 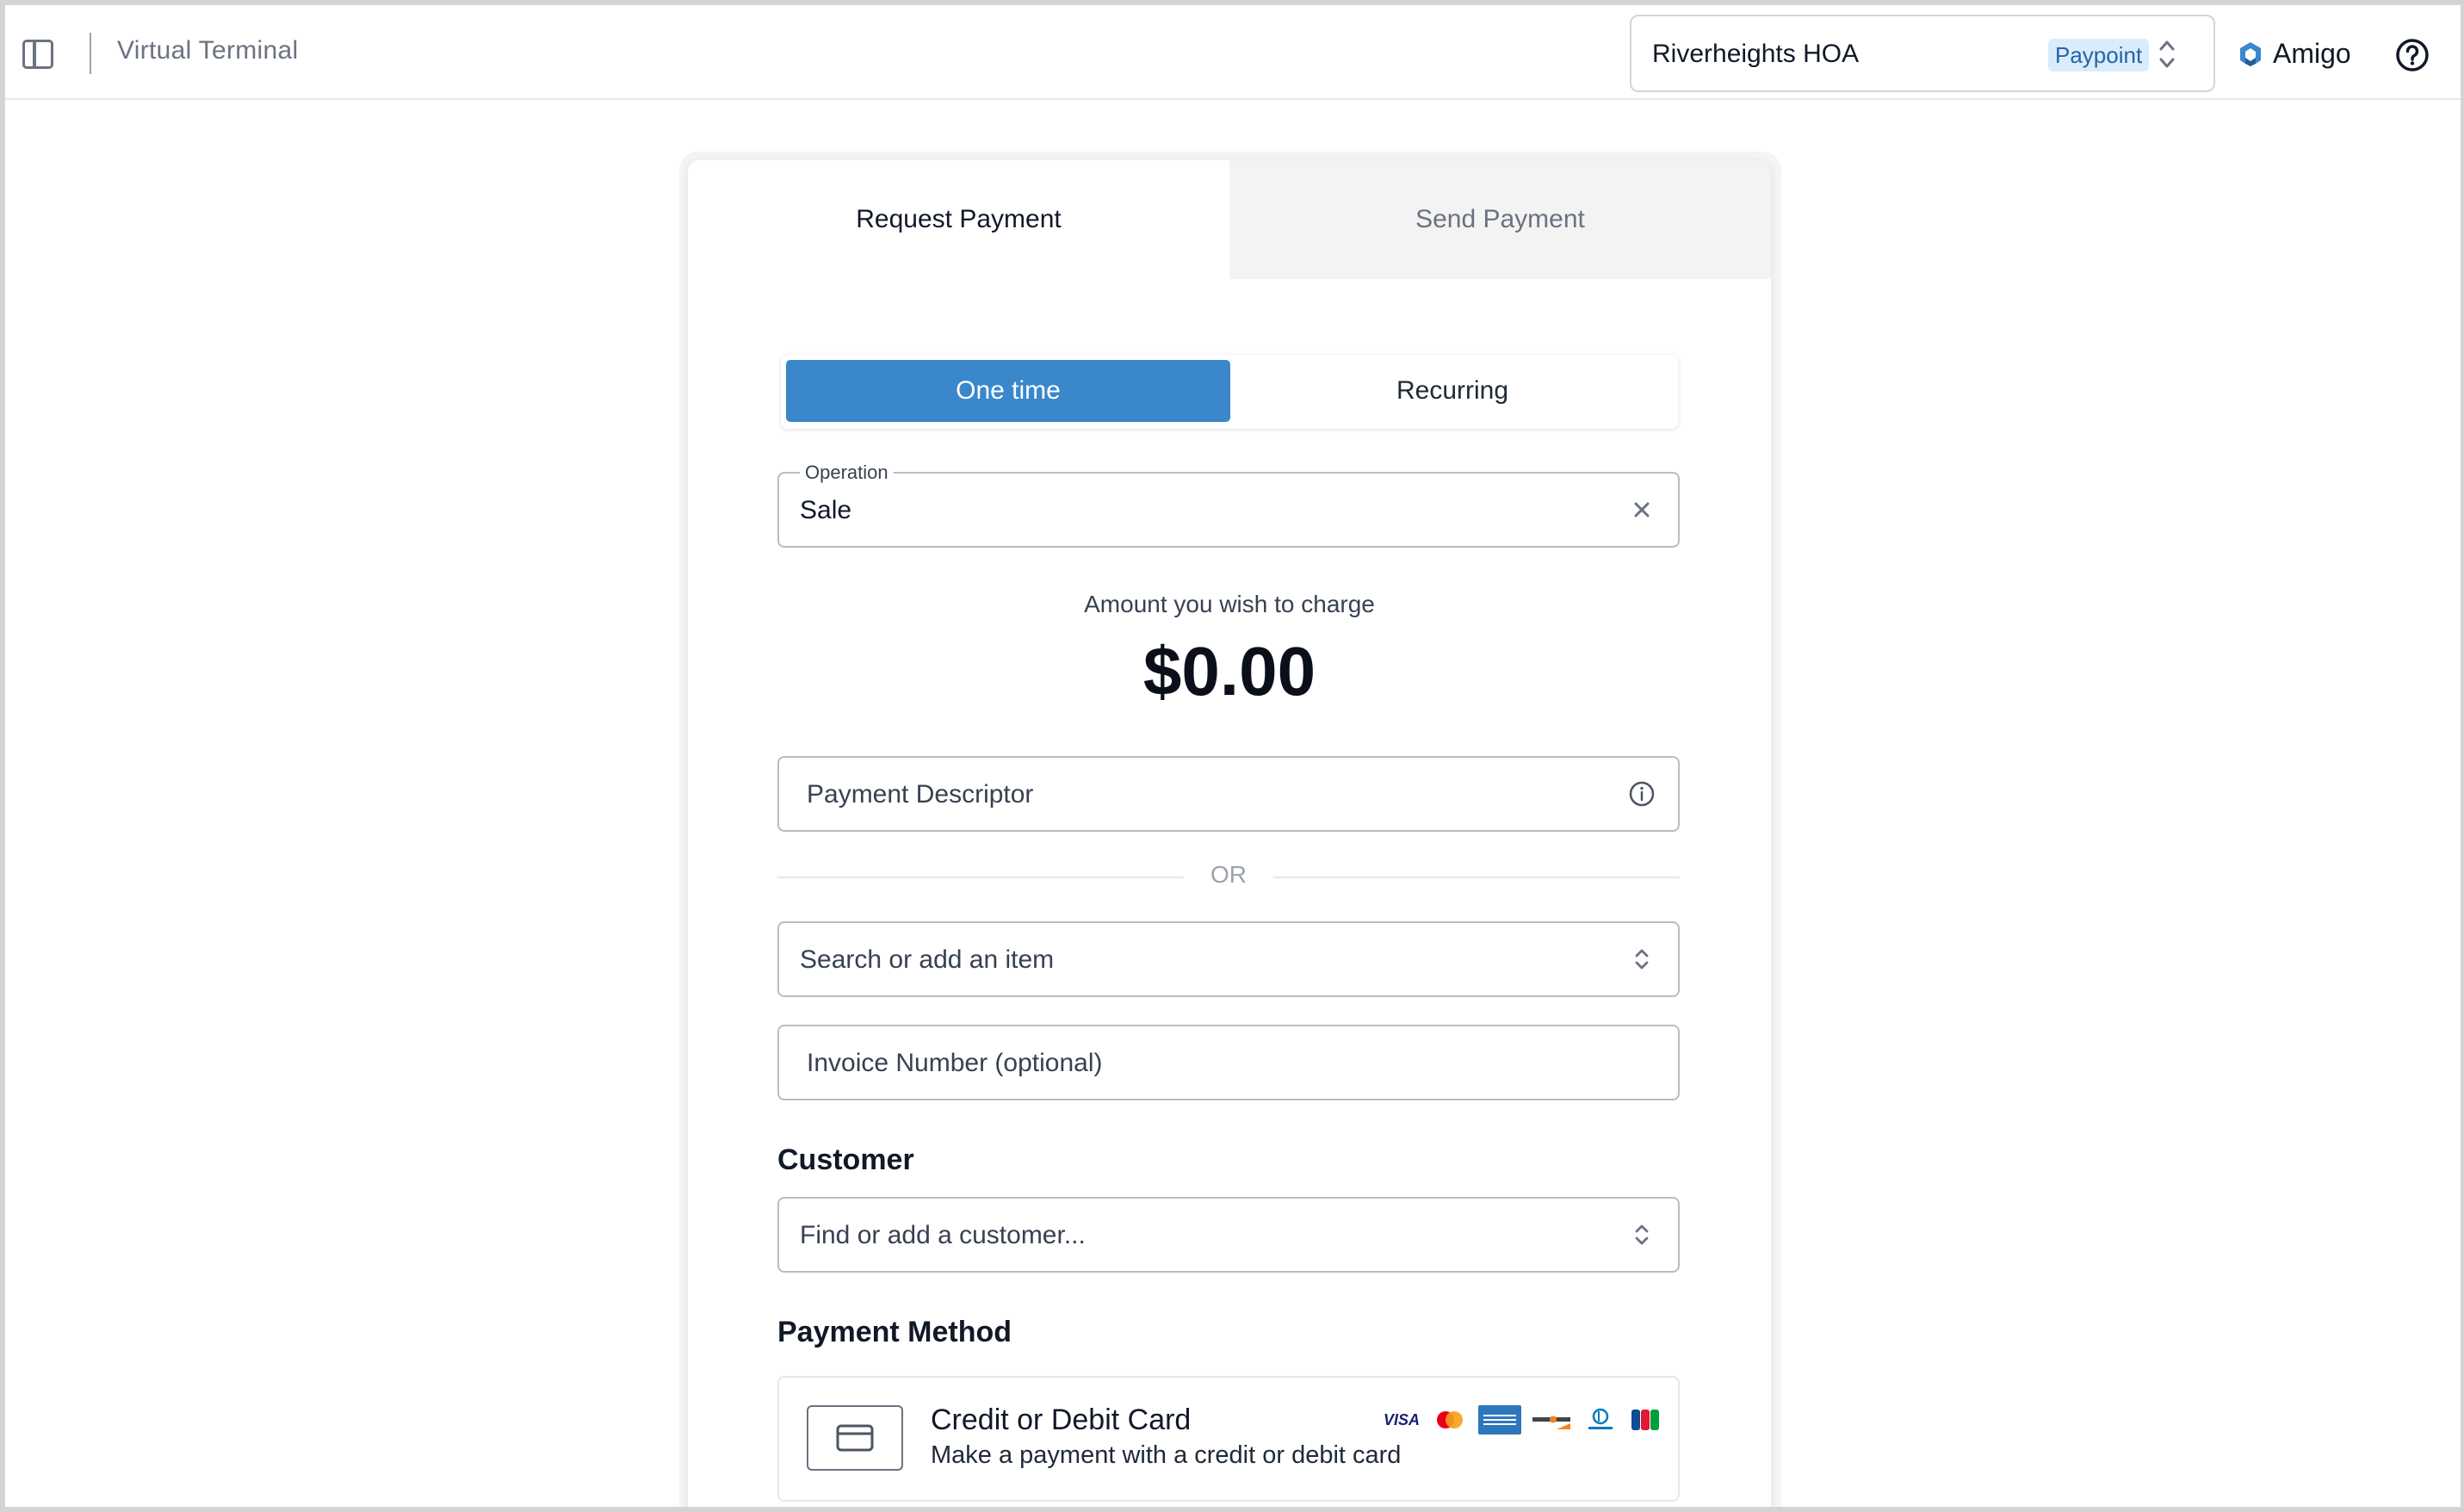 What do you see at coordinates (927, 960) in the screenshot?
I see `item-search-placeholder: Search or add an item` at bounding box center [927, 960].